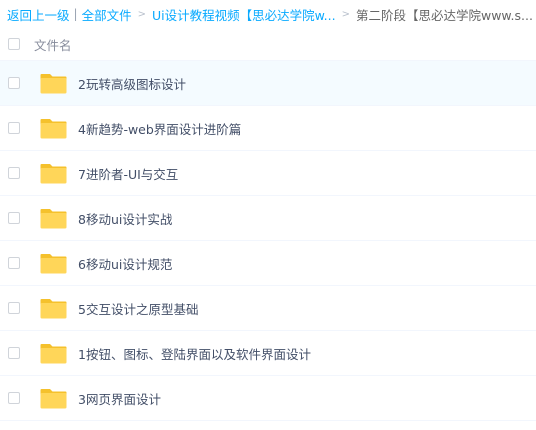  What do you see at coordinates (38, 14) in the screenshot?
I see `back-link: 返回上一级` at bounding box center [38, 14].